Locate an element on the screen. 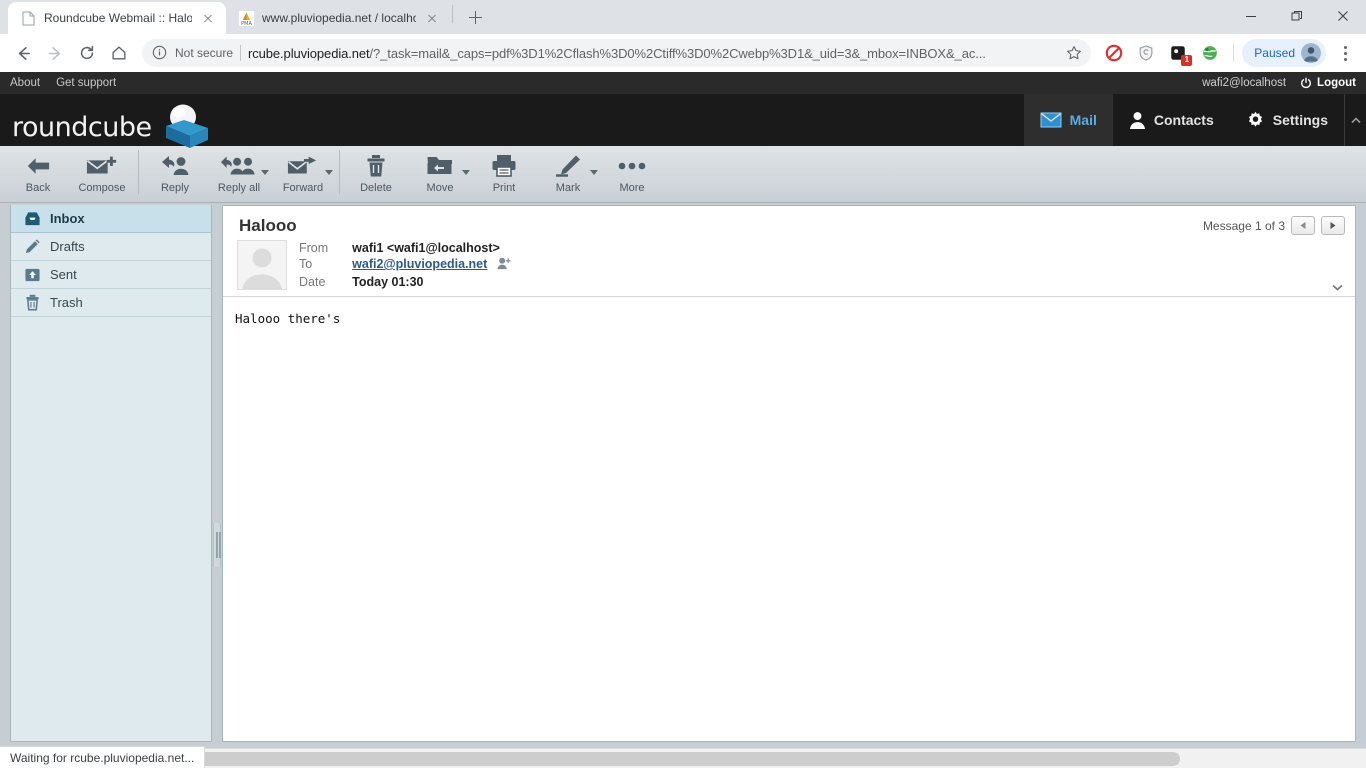 This screenshot has width=1366, height=768. toolbar-label: Move is located at coordinates (440, 188).